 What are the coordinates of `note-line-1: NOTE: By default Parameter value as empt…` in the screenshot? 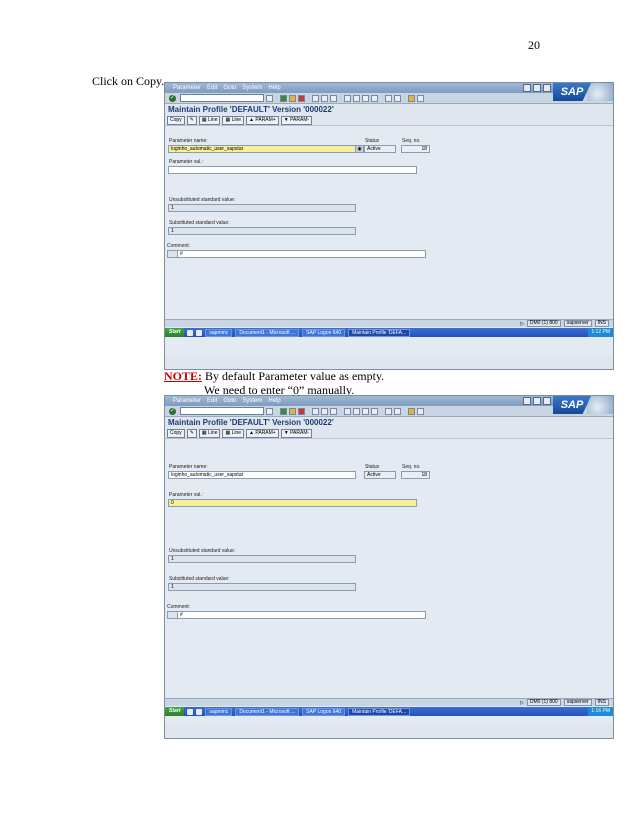 It's located at (274, 376).